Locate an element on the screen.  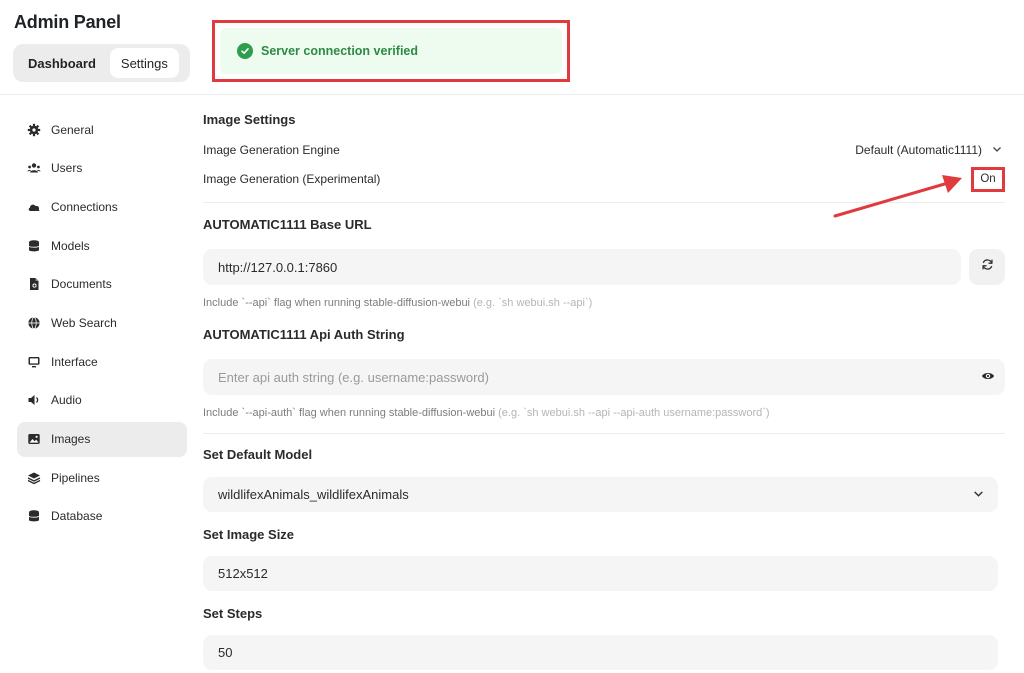
auth-label: AUTOMATIC1111 Api Auth String is located at coordinates (304, 334).